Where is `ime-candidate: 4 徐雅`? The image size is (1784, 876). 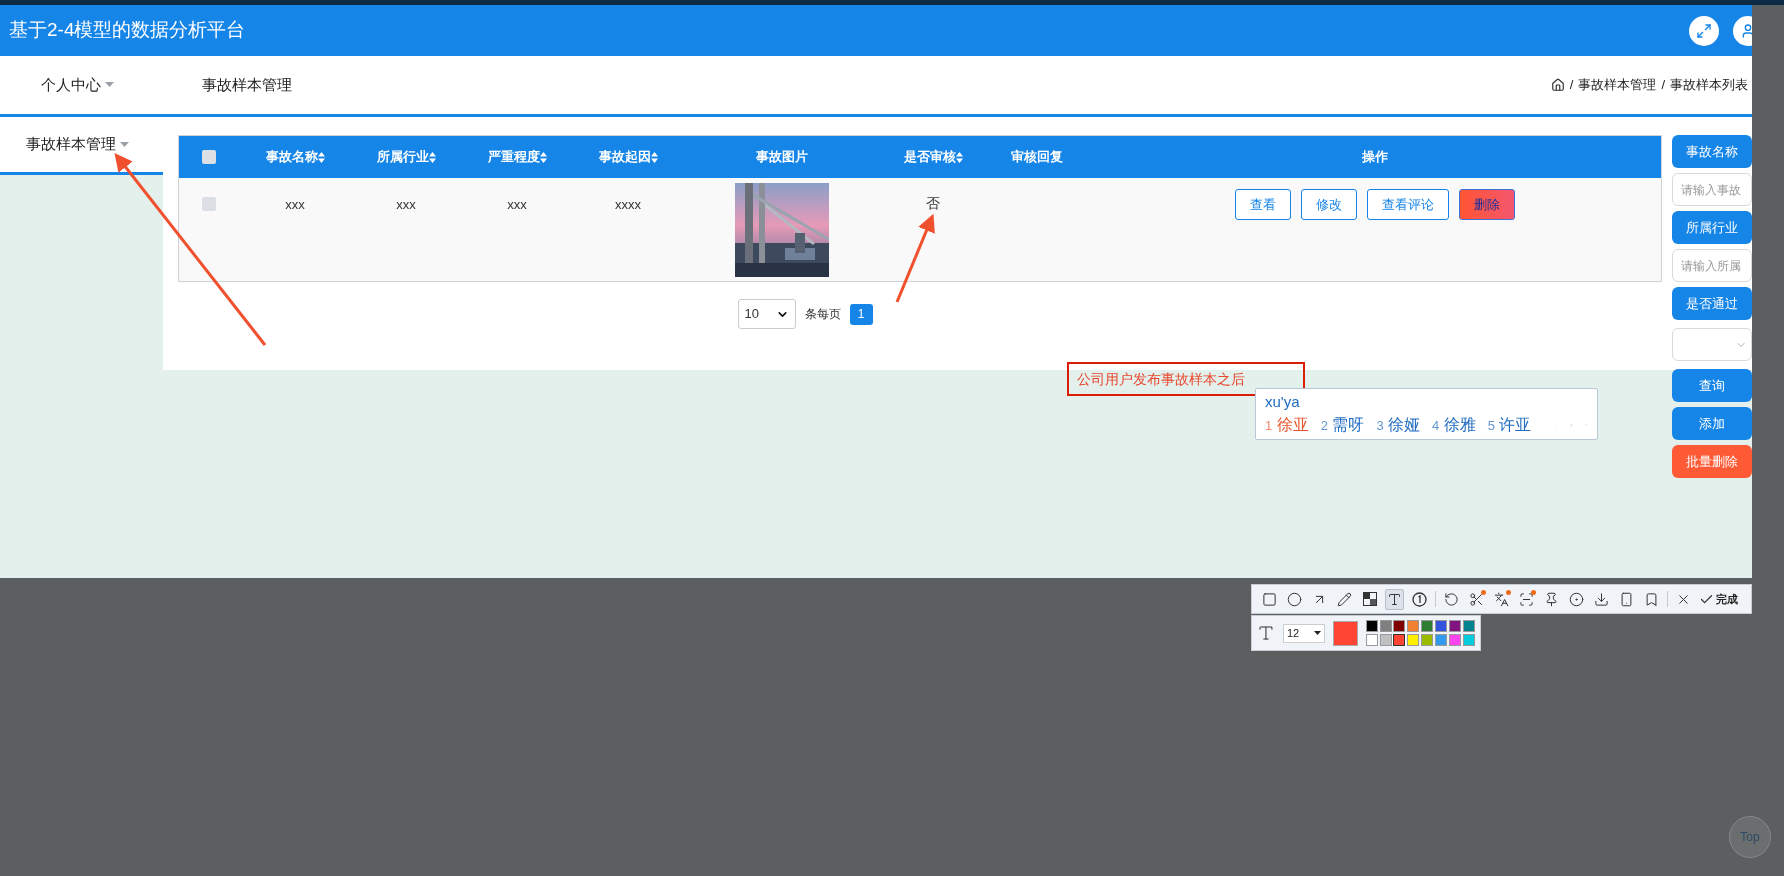 ime-candidate: 4 徐雅 is located at coordinates (1454, 425).